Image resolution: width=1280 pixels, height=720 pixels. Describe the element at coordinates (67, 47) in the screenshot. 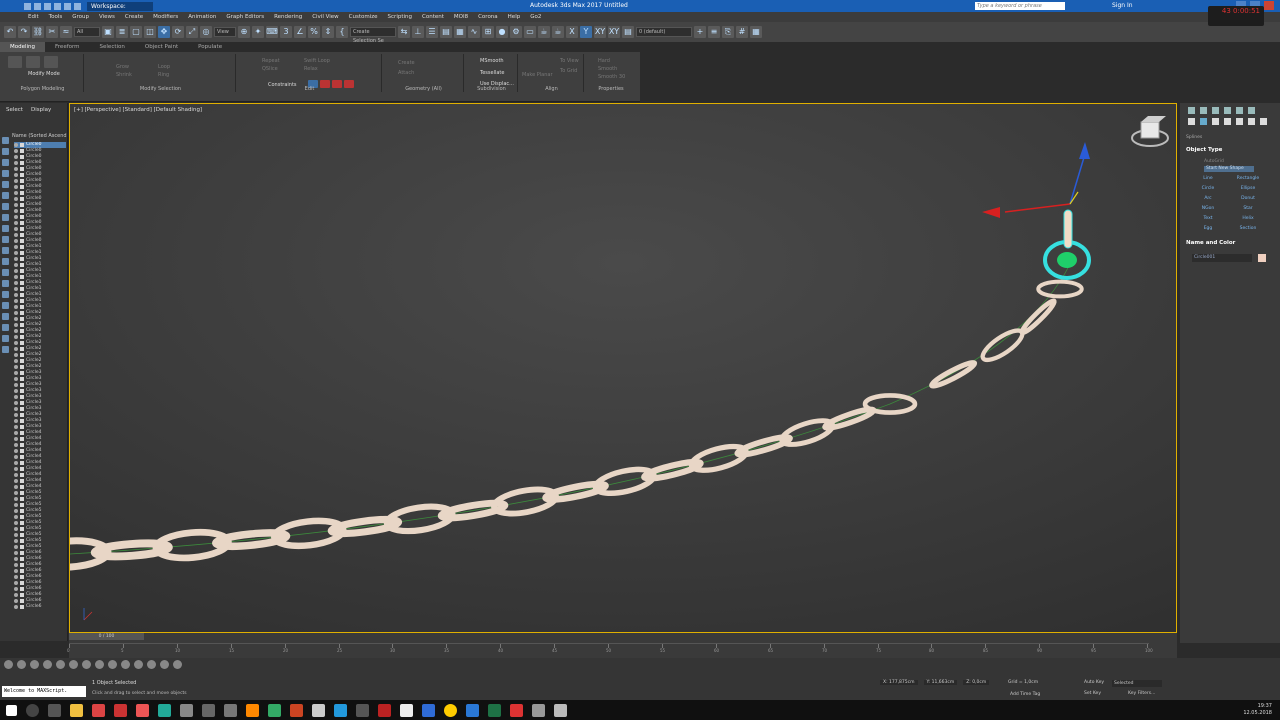

I see `tab-freeform: Freeform` at that location.